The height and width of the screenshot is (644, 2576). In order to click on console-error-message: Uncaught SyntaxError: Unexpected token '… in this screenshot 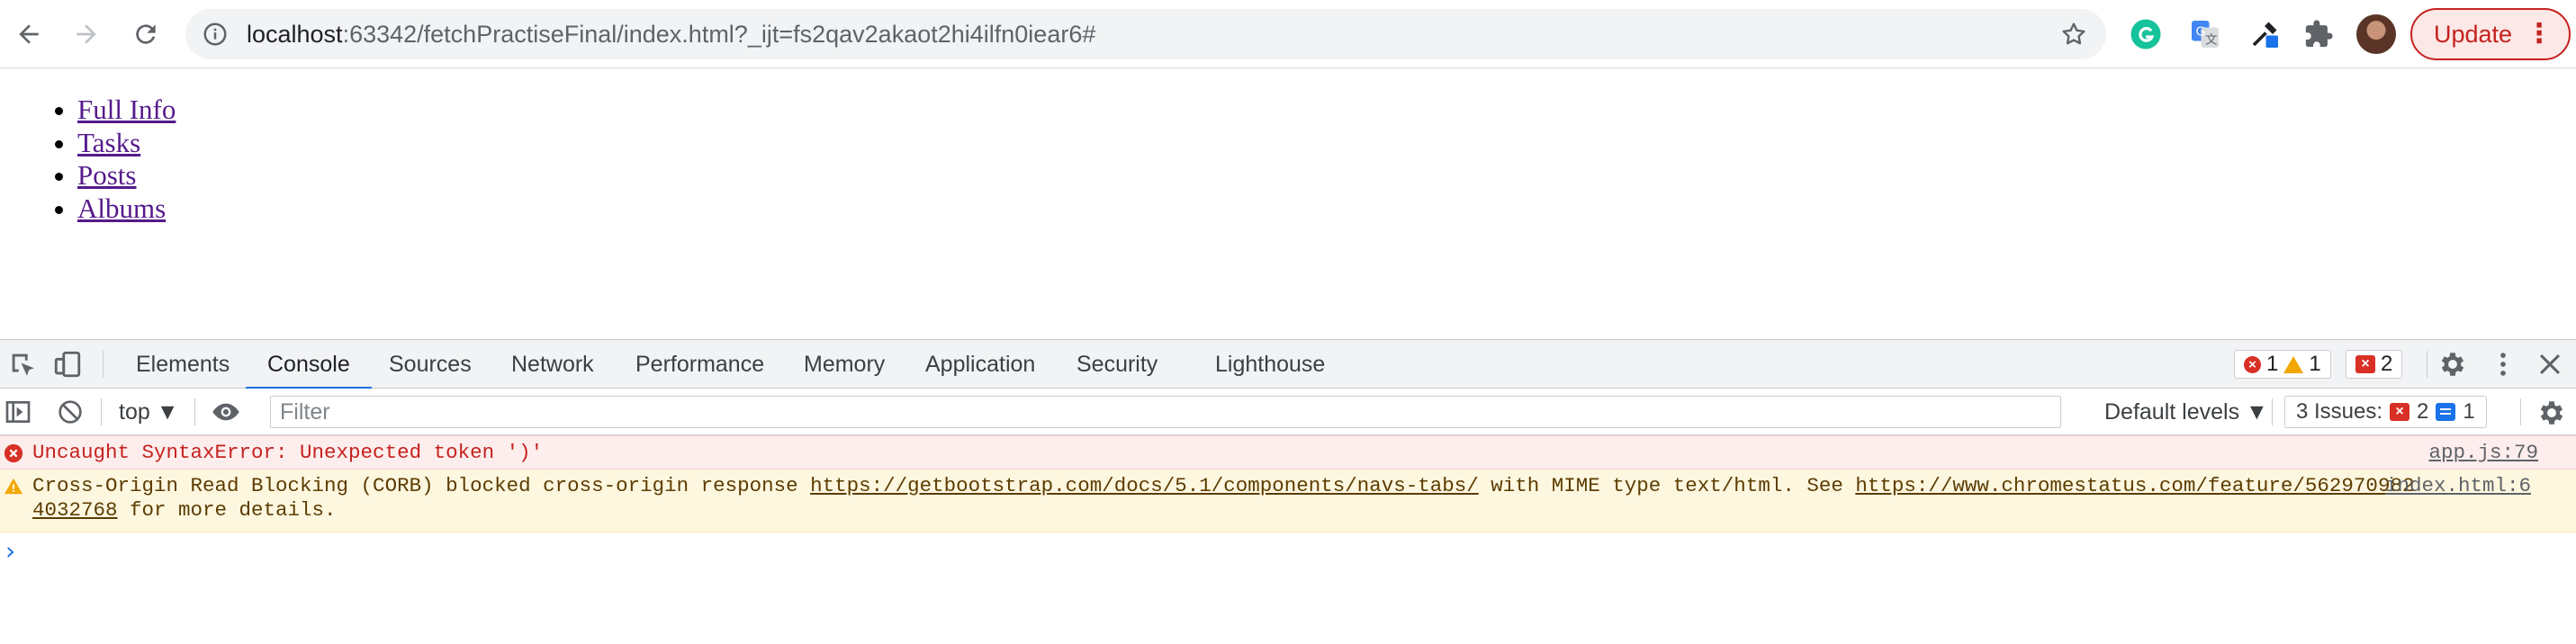, I will do `click(1288, 452)`.